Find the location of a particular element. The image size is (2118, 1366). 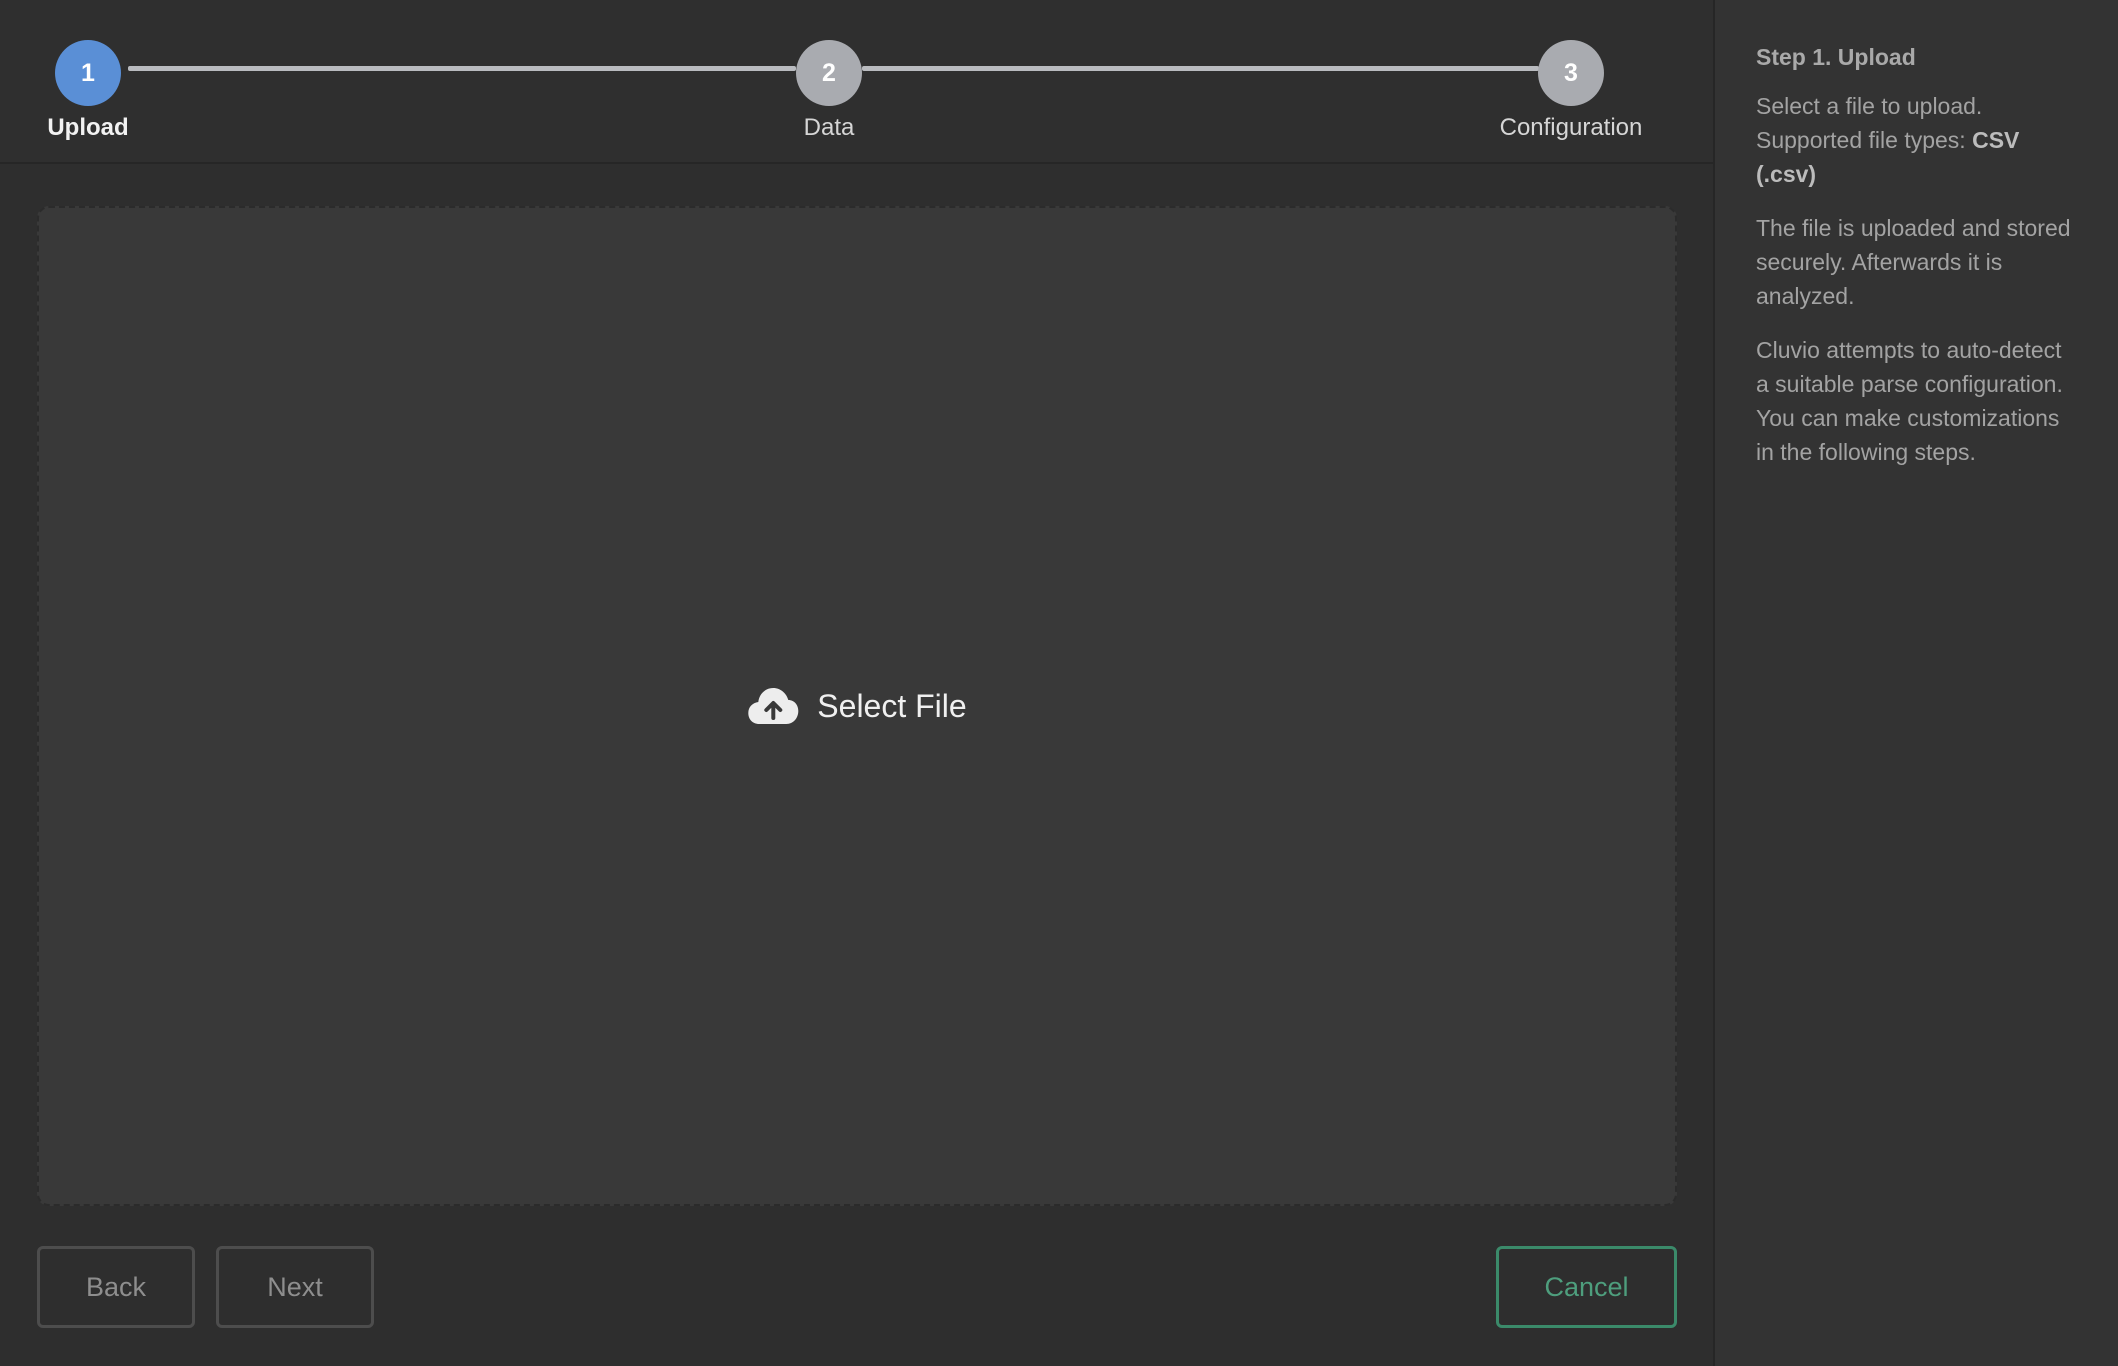

select-file-button: Select File is located at coordinates (857, 706).